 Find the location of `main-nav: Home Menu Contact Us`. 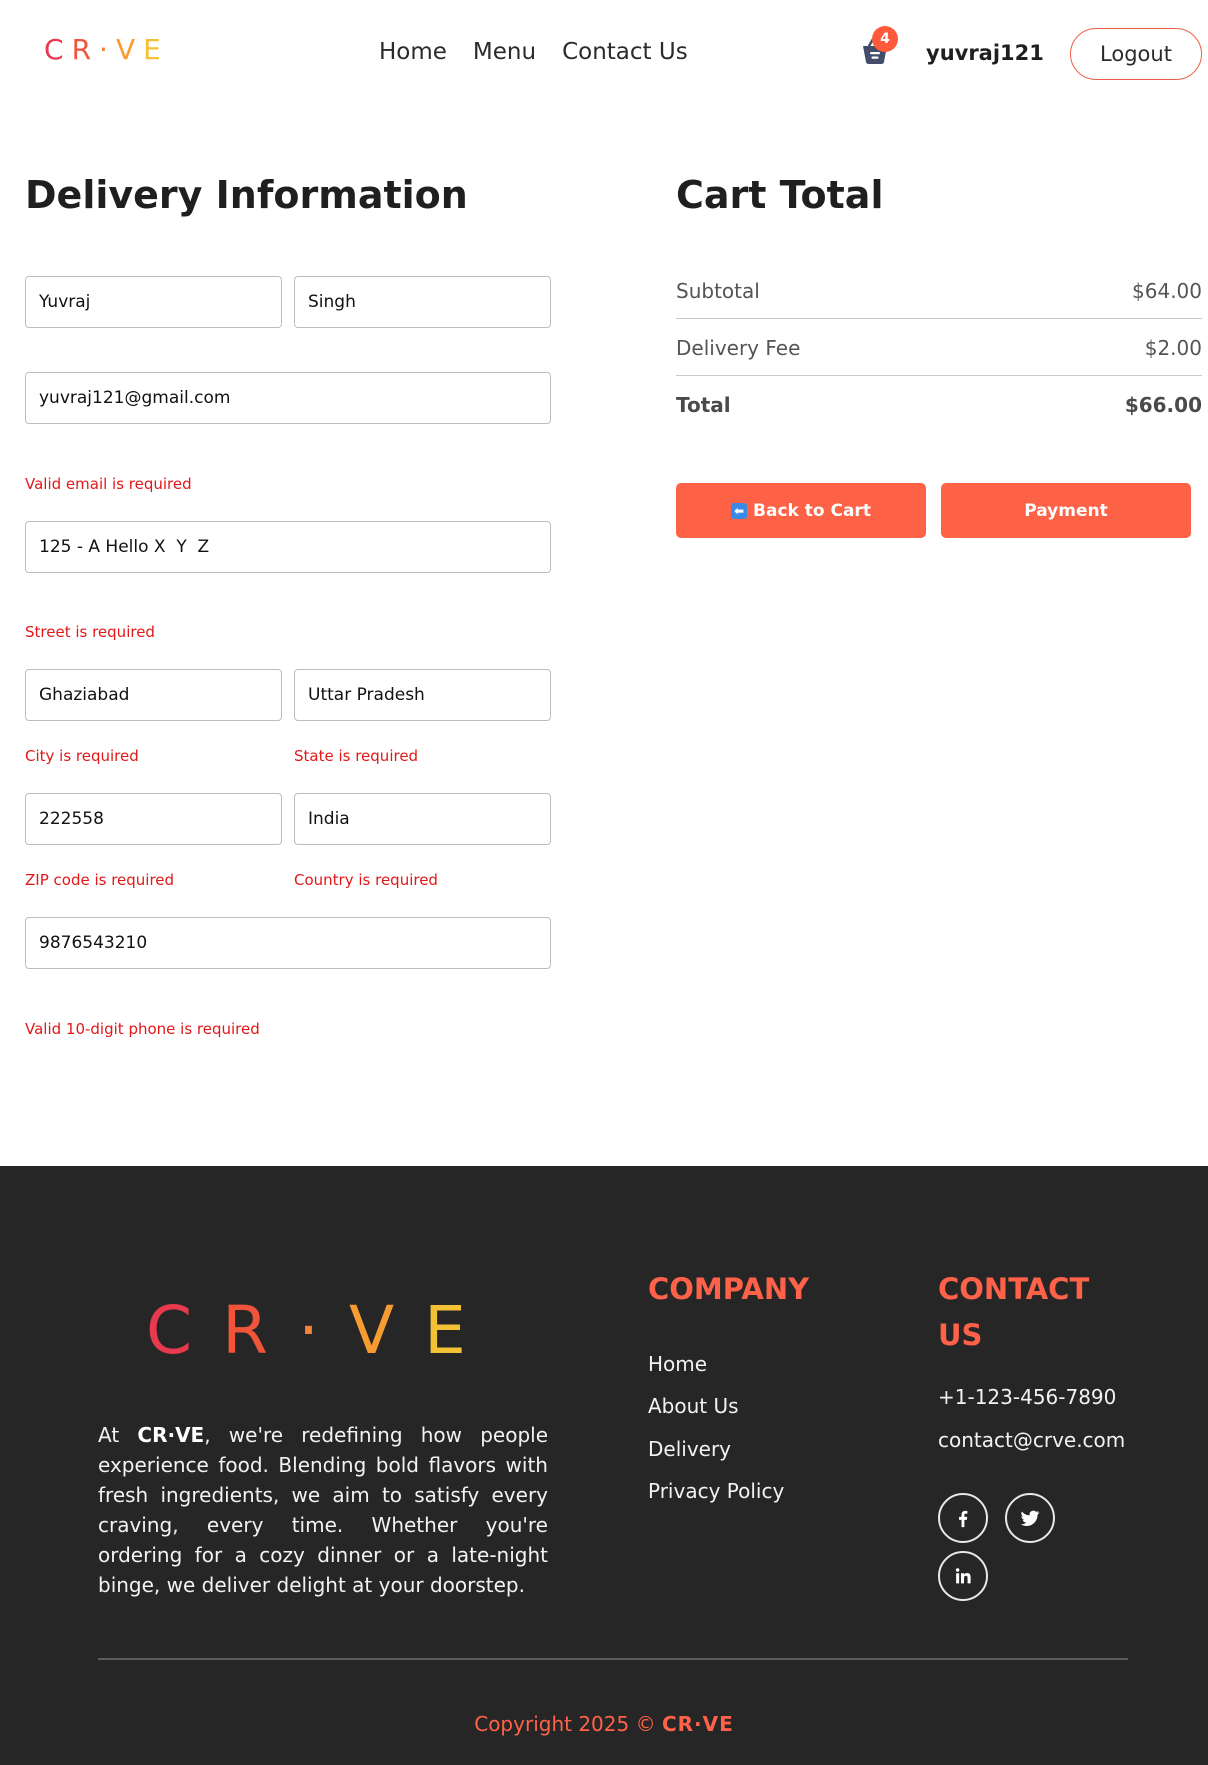

main-nav: Home Menu Contact Us is located at coordinates (533, 52).